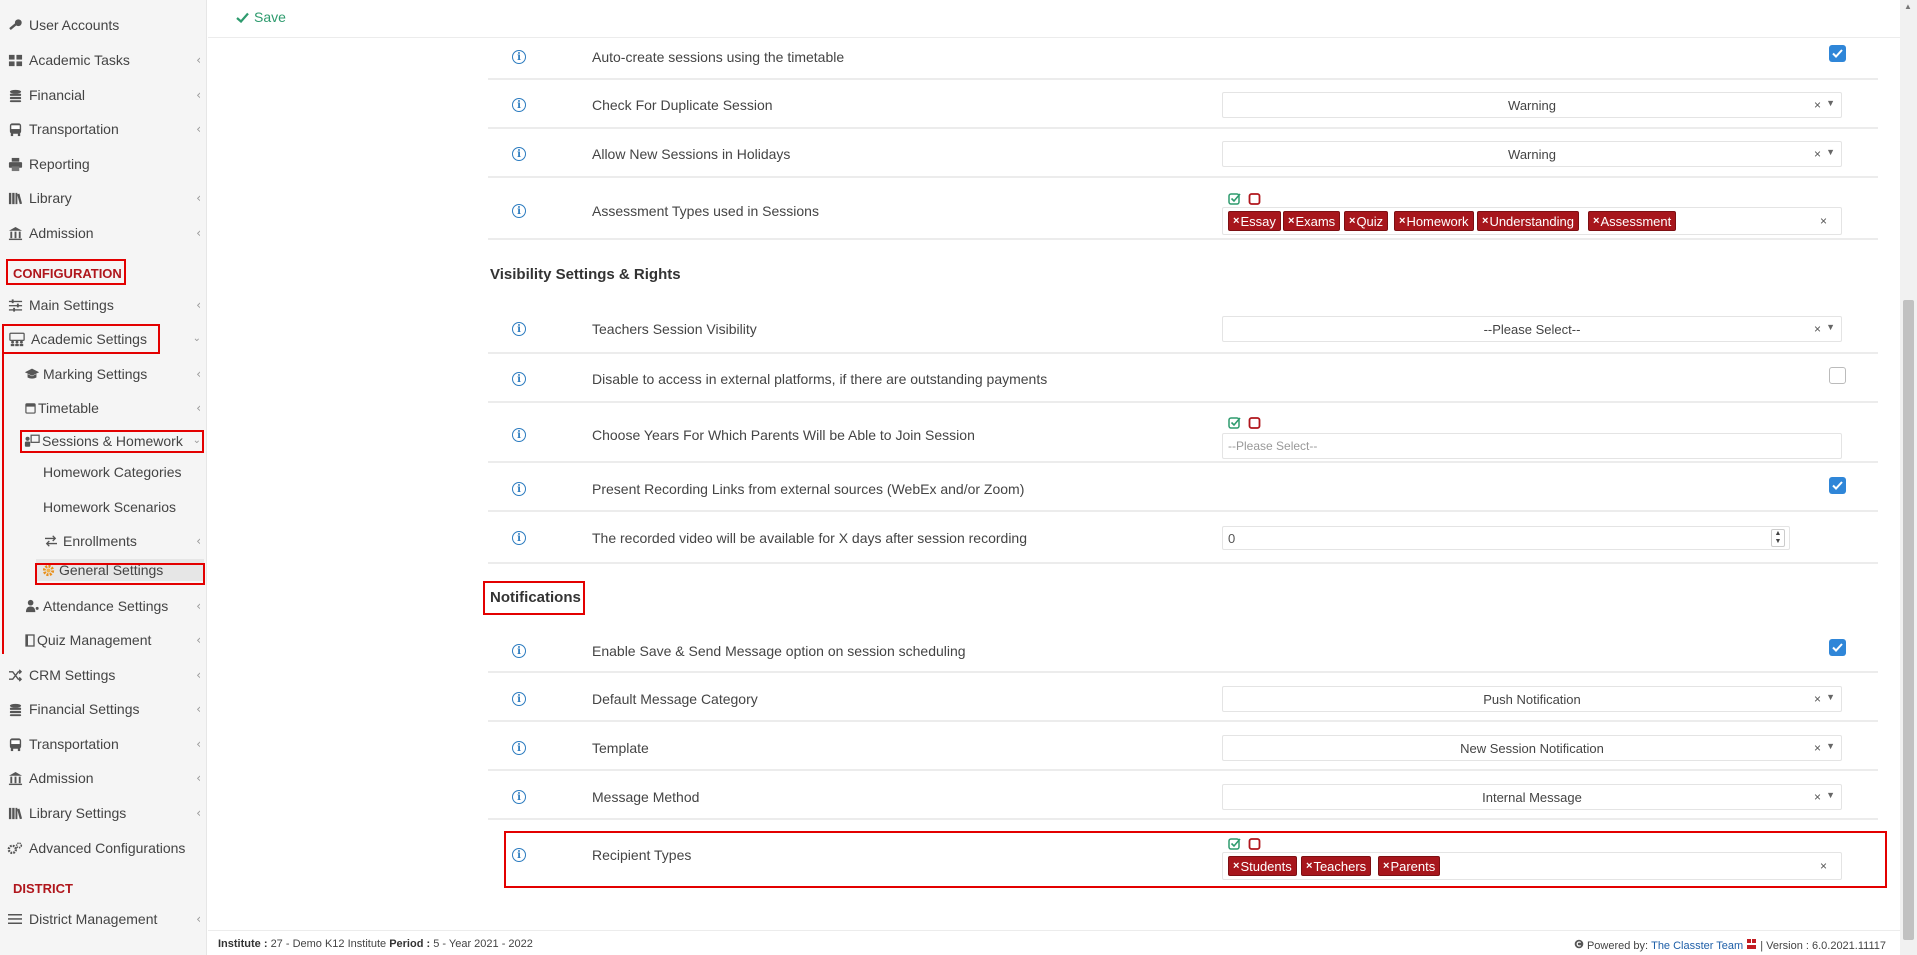 This screenshot has width=1917, height=955. Describe the element at coordinates (1697, 946) in the screenshot. I see `powered-by-link: The Classter Team` at that location.